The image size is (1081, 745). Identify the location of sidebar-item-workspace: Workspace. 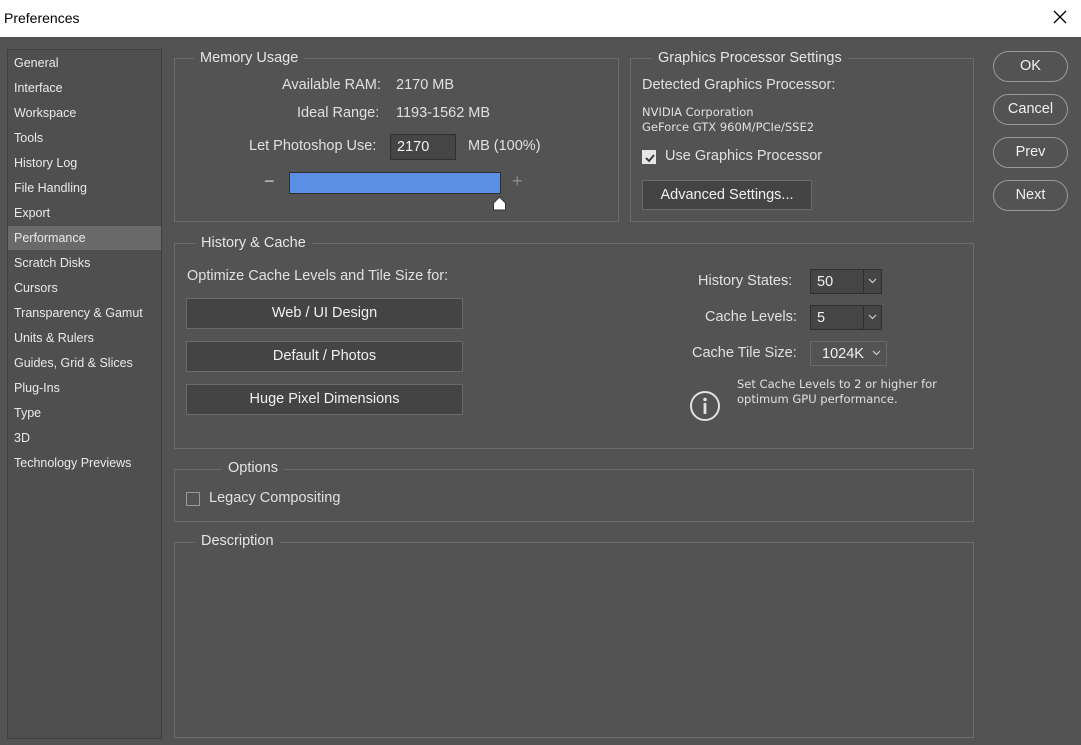
(84, 113).